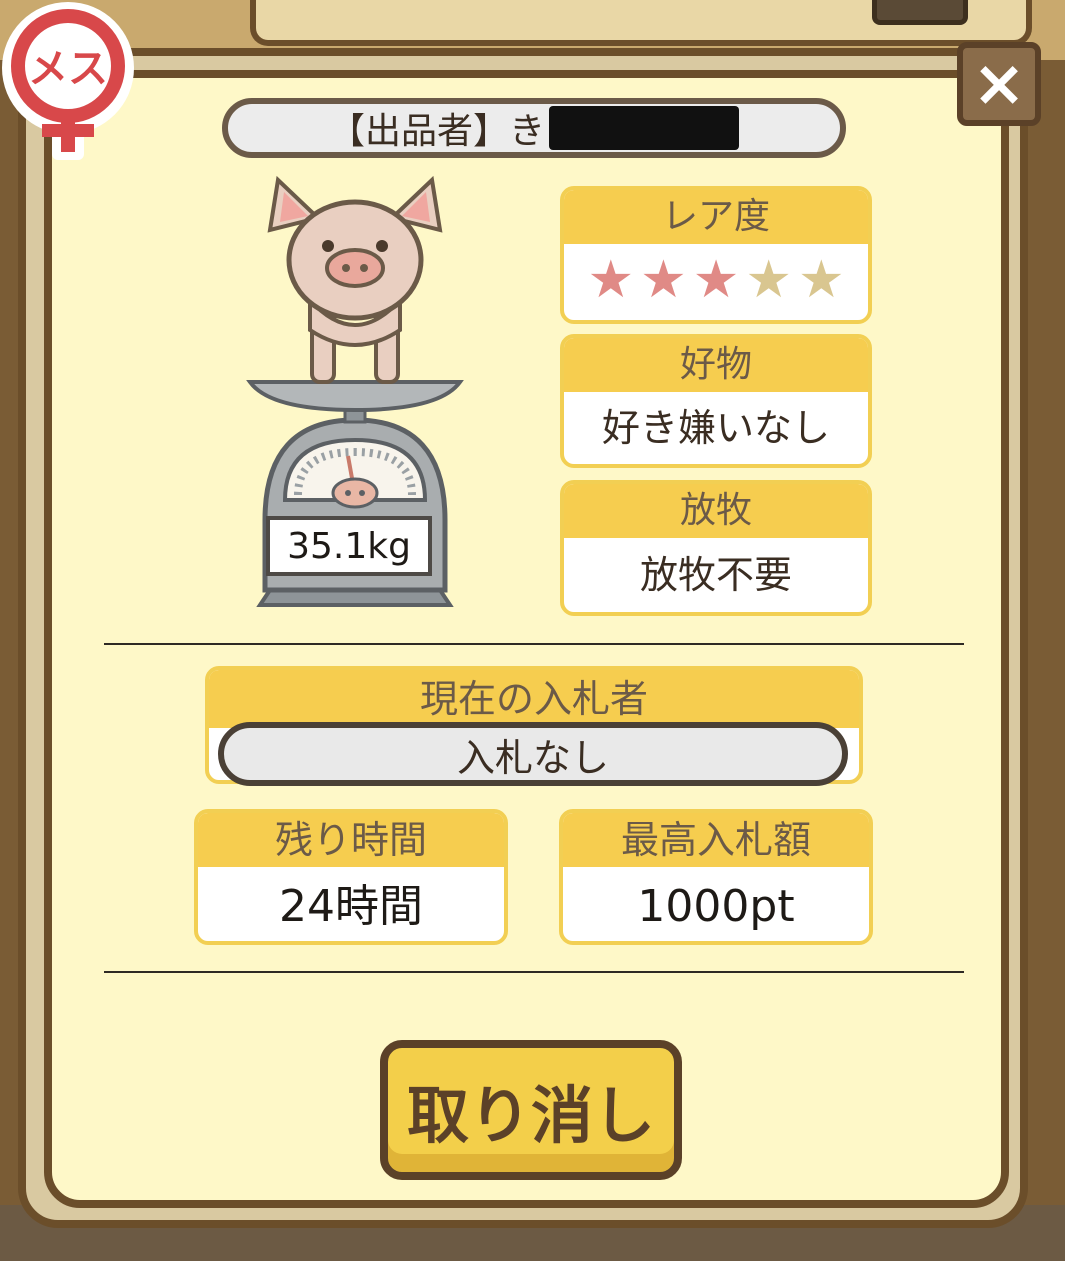  I want to click on grazing-header: 放牧, so click(716, 511).